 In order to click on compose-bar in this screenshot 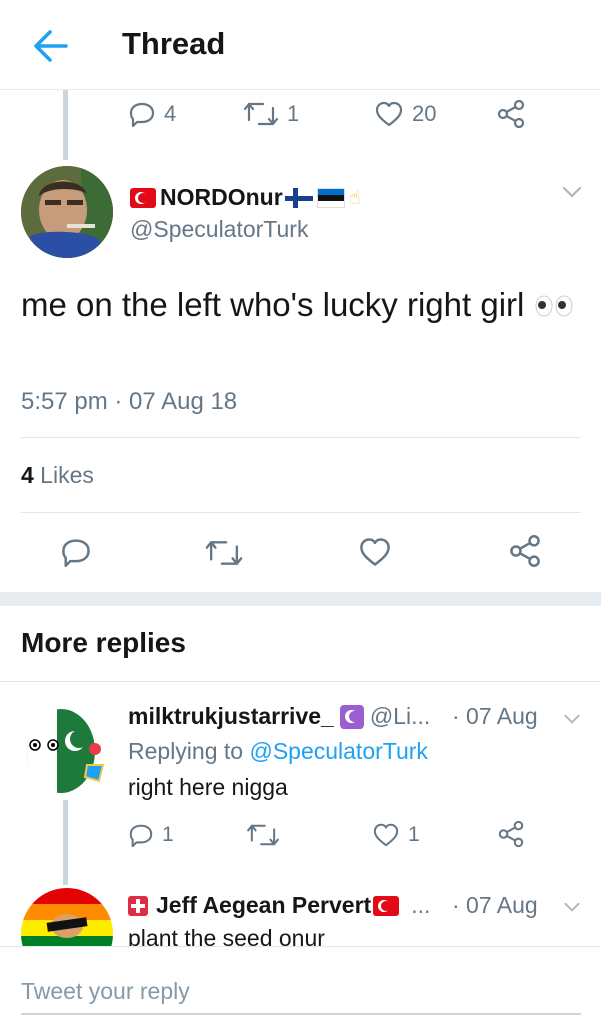, I will do `click(300, 985)`.